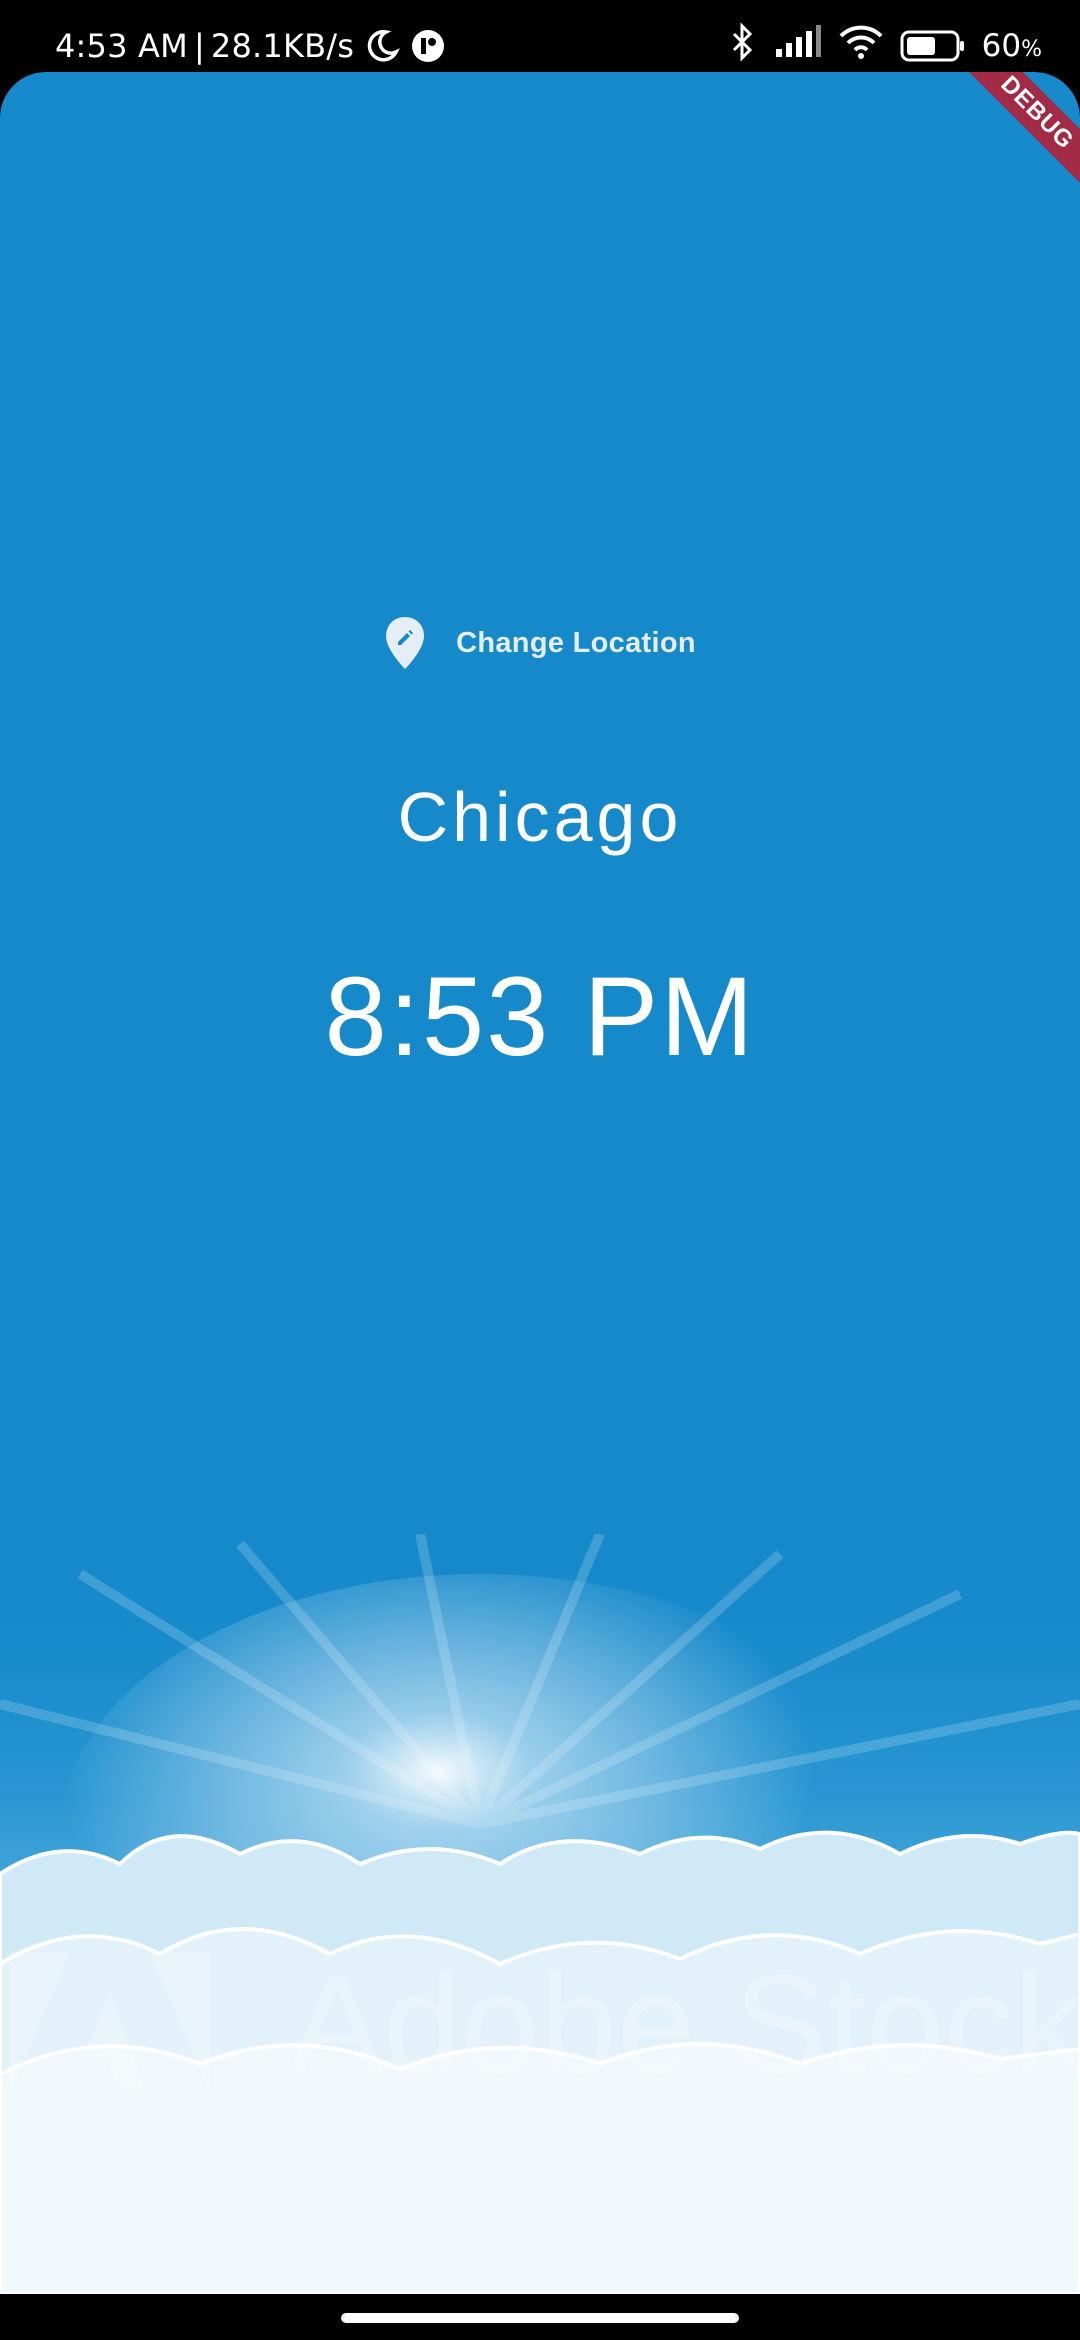 The height and width of the screenshot is (2340, 1080). What do you see at coordinates (933, 46) in the screenshot?
I see `battery-icon` at bounding box center [933, 46].